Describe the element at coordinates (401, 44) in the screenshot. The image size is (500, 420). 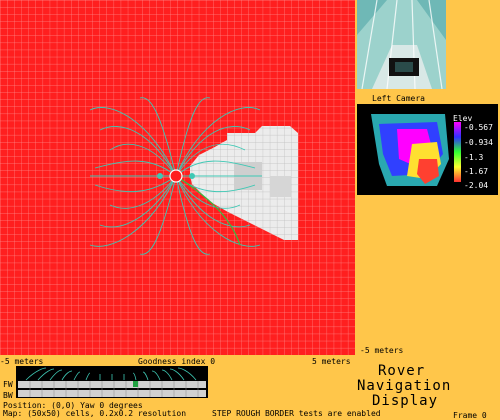
I see `left-camera-image` at that location.